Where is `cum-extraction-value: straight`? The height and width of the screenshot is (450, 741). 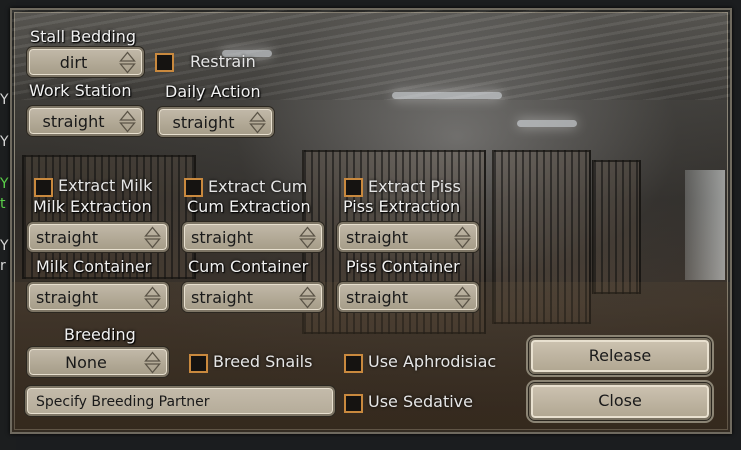
cum-extraction-value: straight is located at coordinates (222, 237).